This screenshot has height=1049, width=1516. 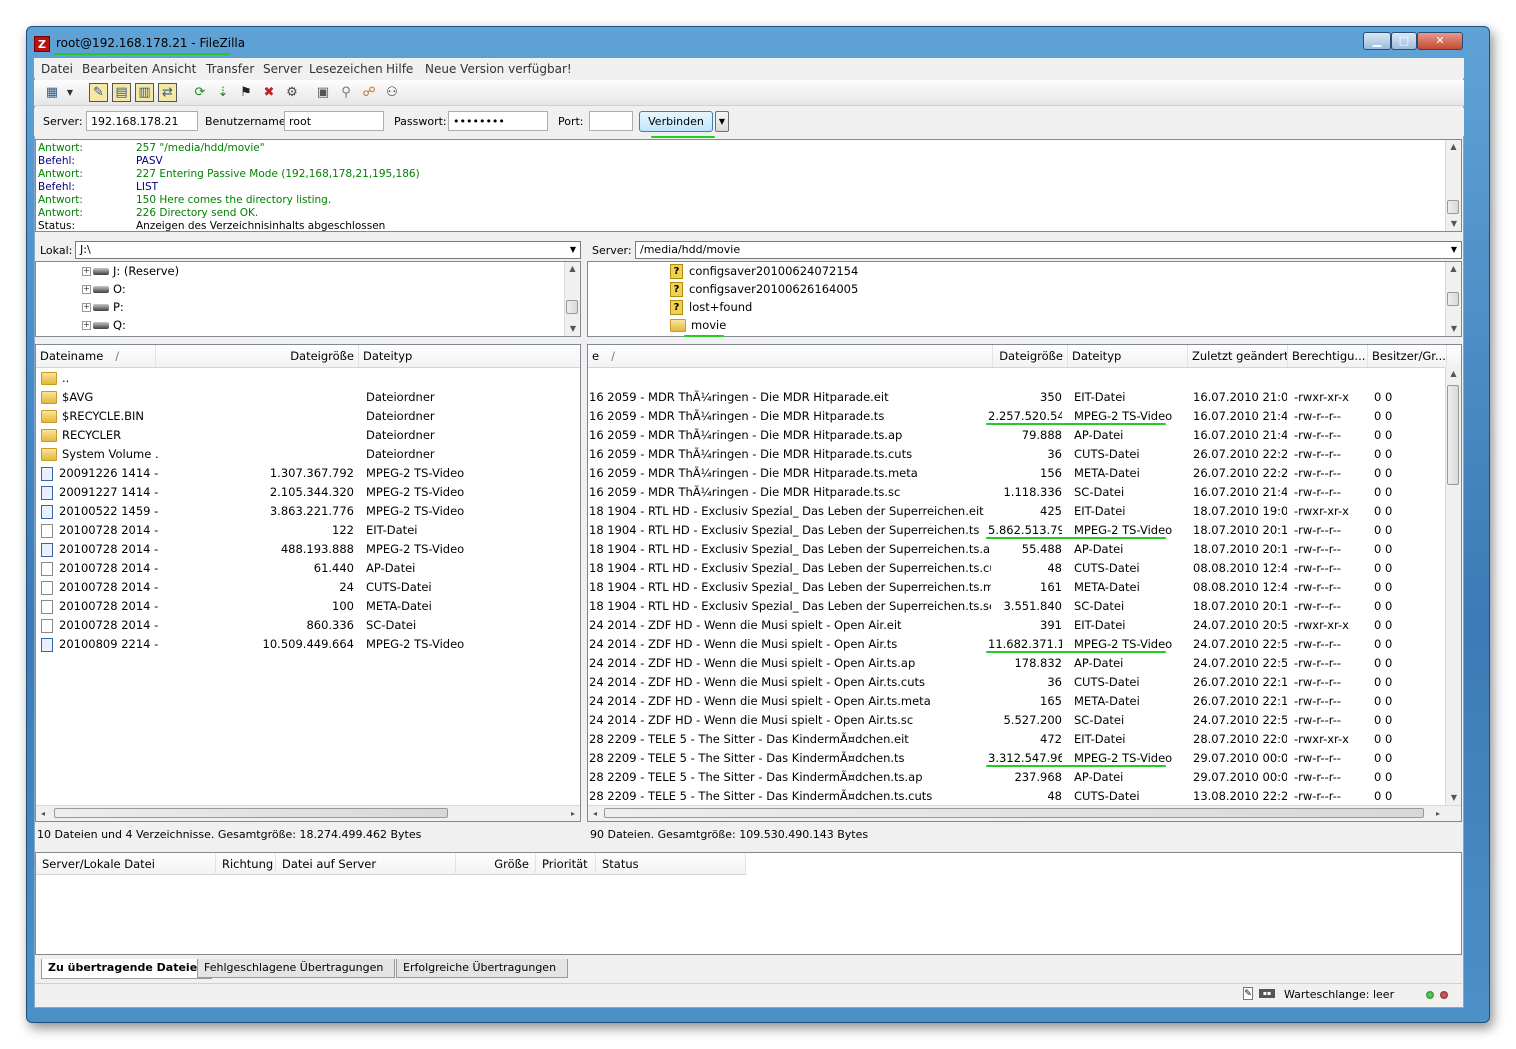 What do you see at coordinates (43, 813) in the screenshot?
I see `local-hscroll-left-icon: ◂` at bounding box center [43, 813].